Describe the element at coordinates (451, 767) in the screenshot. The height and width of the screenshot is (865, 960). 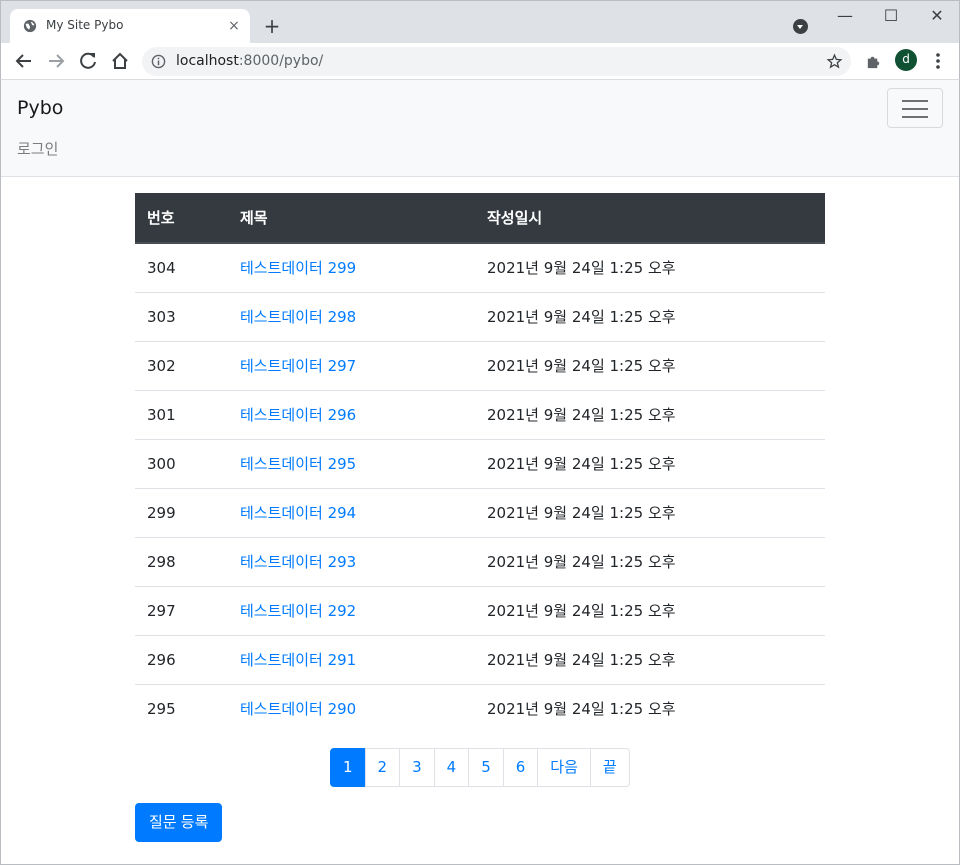
I see `page-4-link: 4` at that location.